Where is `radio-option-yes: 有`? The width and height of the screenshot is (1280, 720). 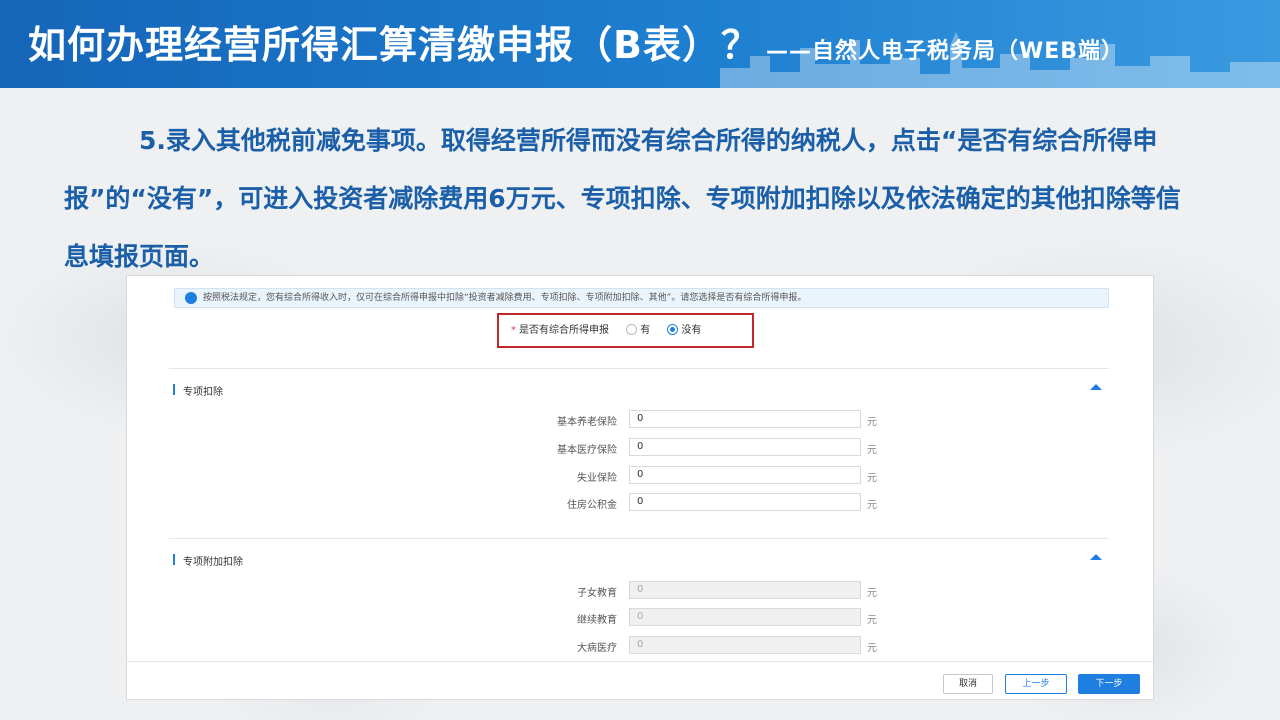 radio-option-yes: 有 is located at coordinates (638, 330).